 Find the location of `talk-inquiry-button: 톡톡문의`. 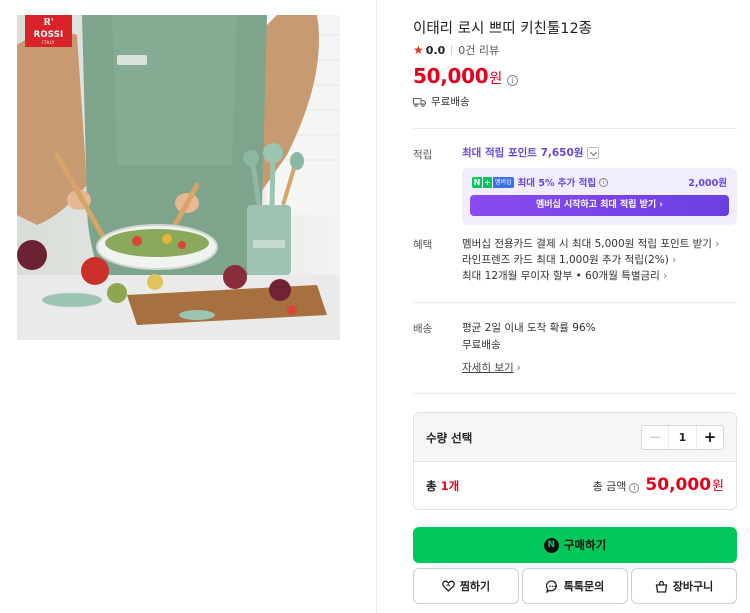

talk-inquiry-button: 톡톡문의 is located at coordinates (575, 586).